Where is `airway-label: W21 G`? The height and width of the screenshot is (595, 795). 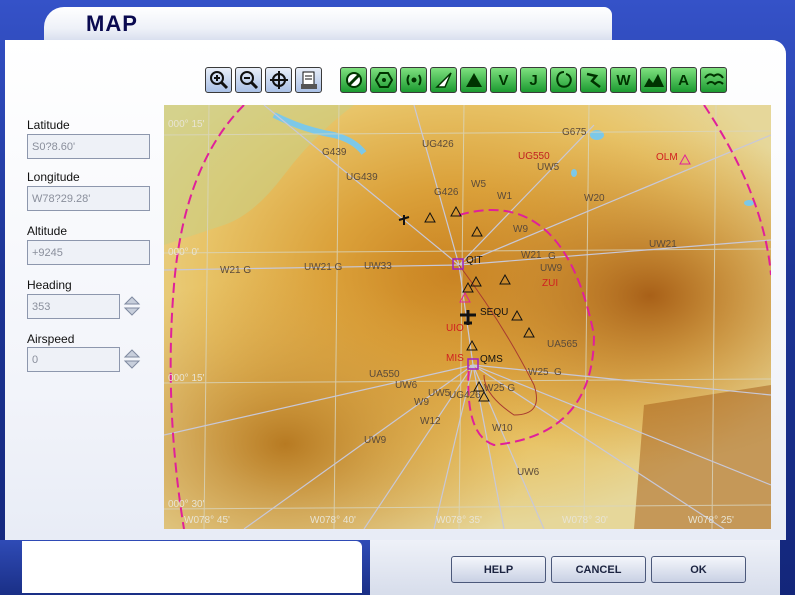
airway-label: W21 G is located at coordinates (236, 270).